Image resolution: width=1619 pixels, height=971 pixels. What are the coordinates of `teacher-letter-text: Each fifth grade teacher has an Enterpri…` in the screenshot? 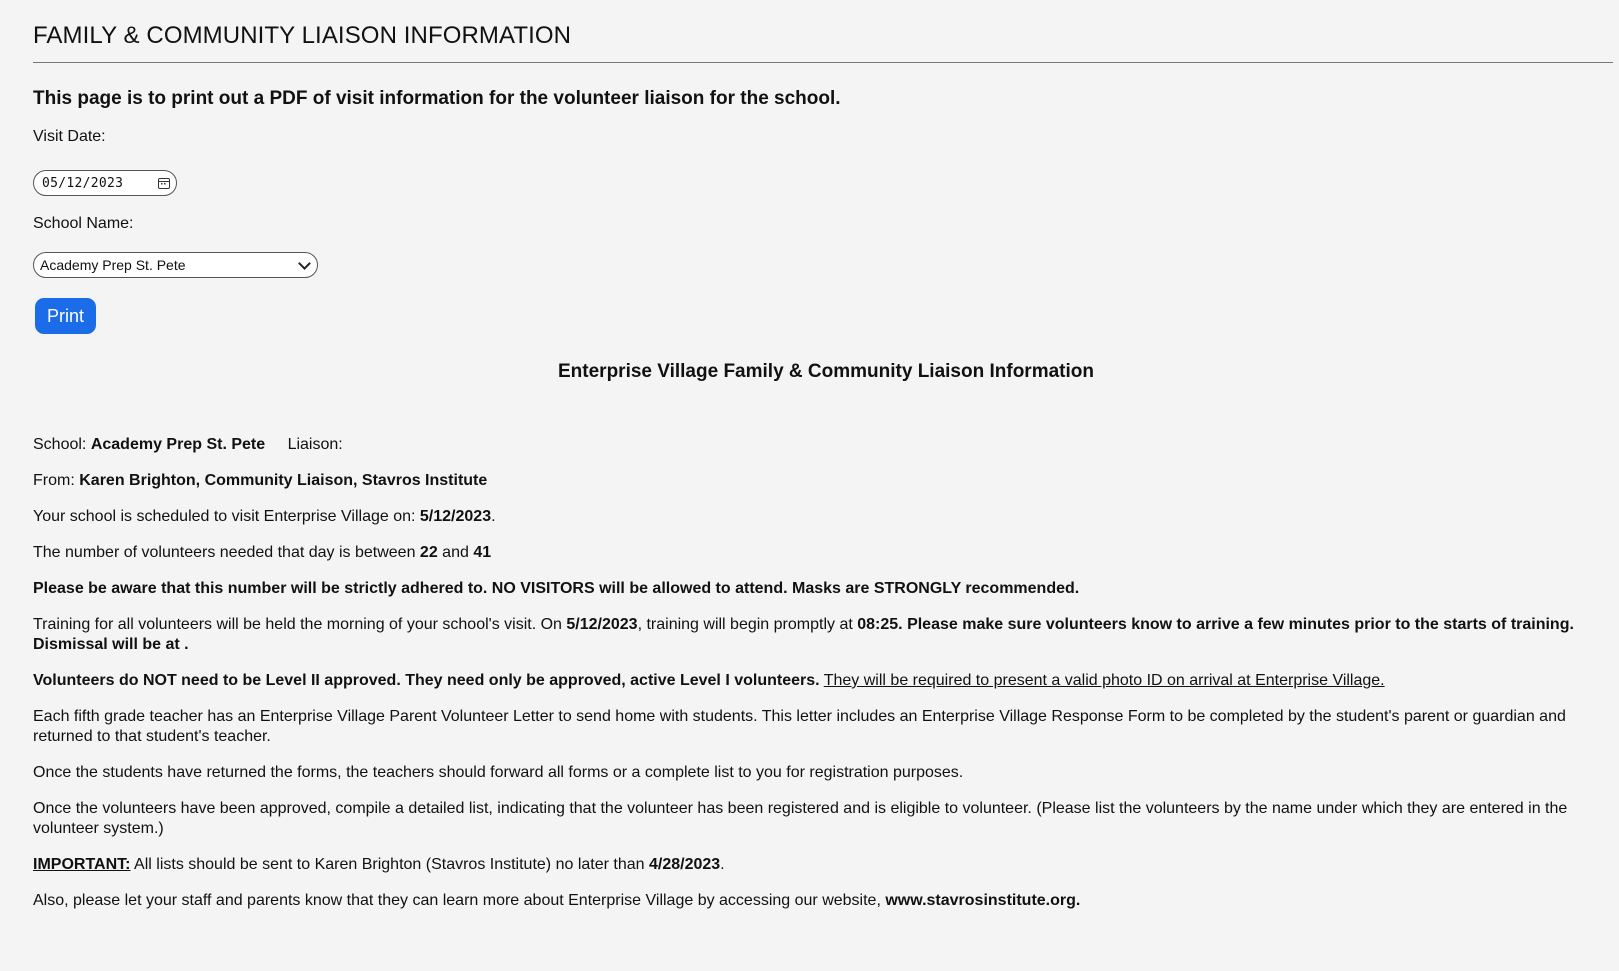 It's located at (799, 726).